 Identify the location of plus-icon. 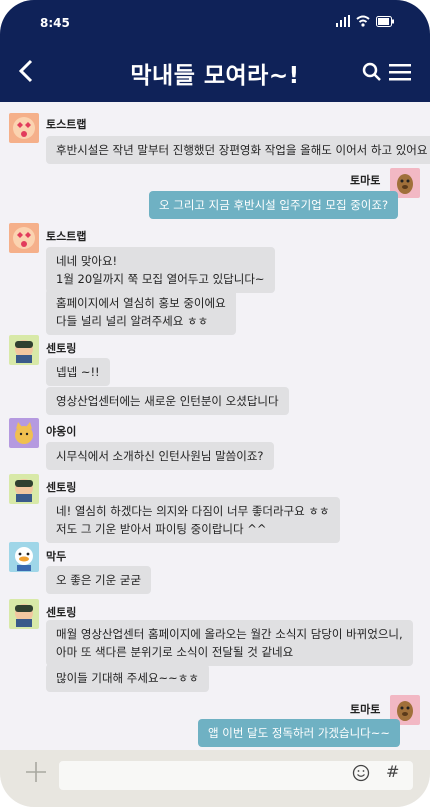
(36, 772).